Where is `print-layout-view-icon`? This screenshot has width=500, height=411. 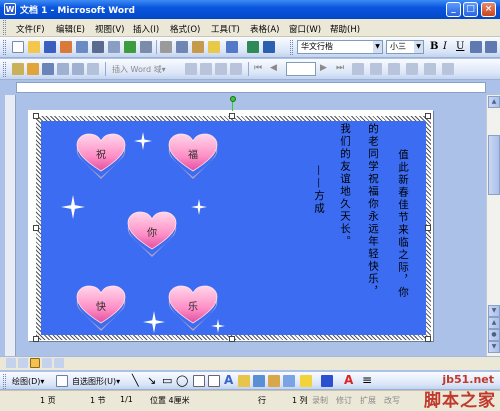 print-layout-view-icon is located at coordinates (35, 363).